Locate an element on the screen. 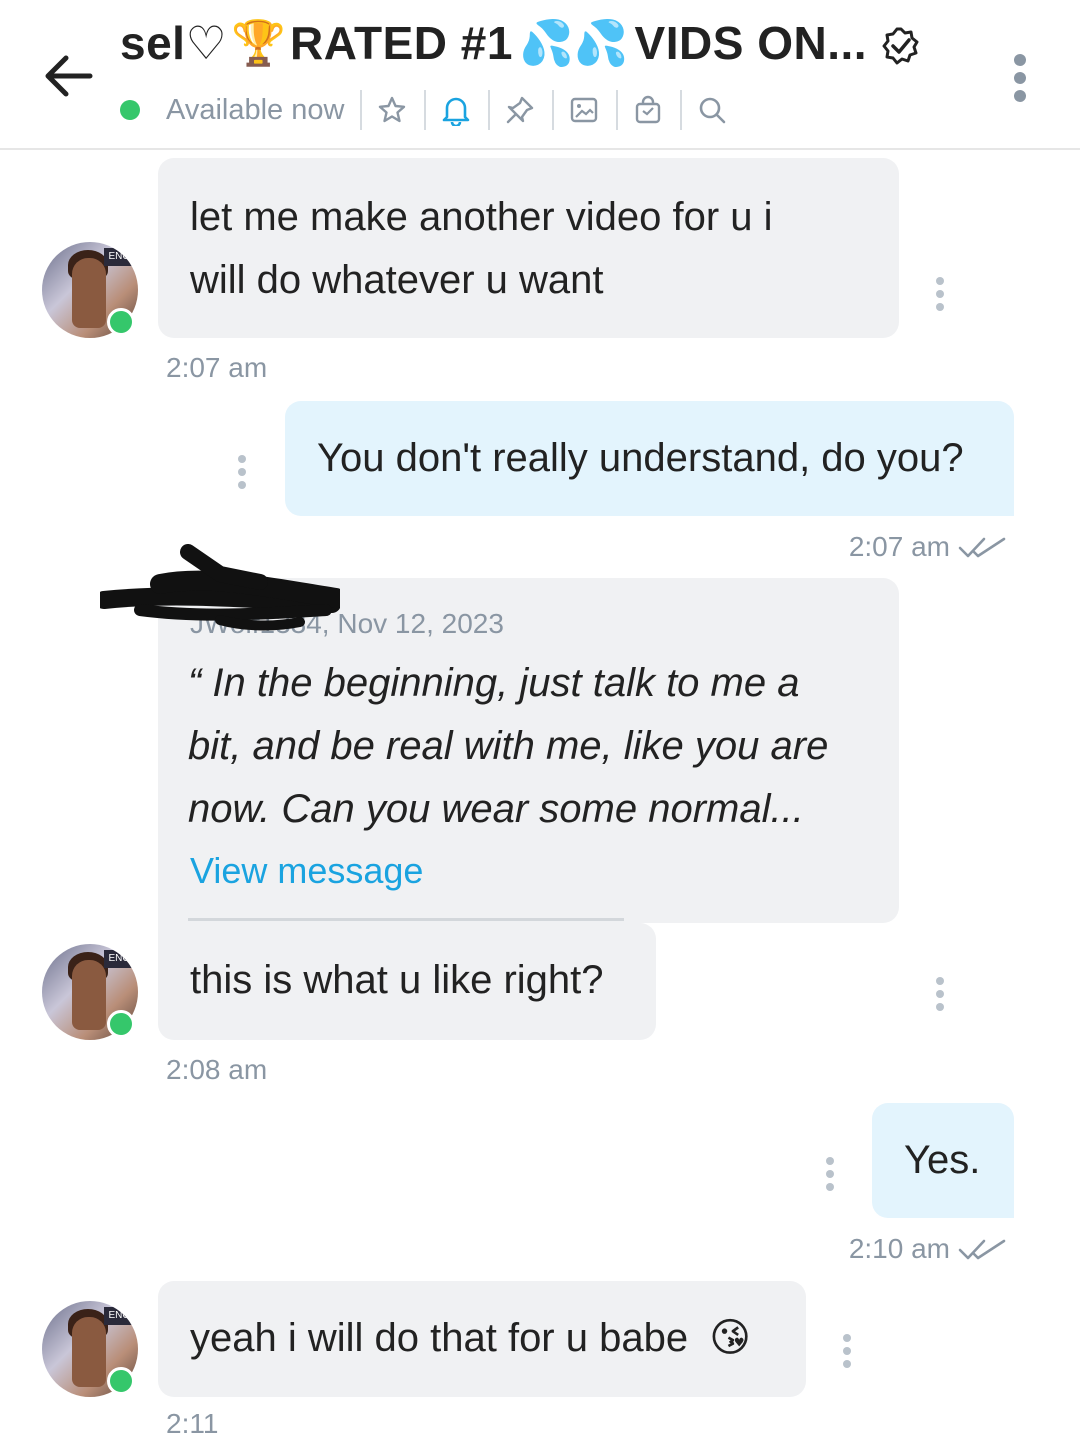  pin-icon is located at coordinates (520, 110).